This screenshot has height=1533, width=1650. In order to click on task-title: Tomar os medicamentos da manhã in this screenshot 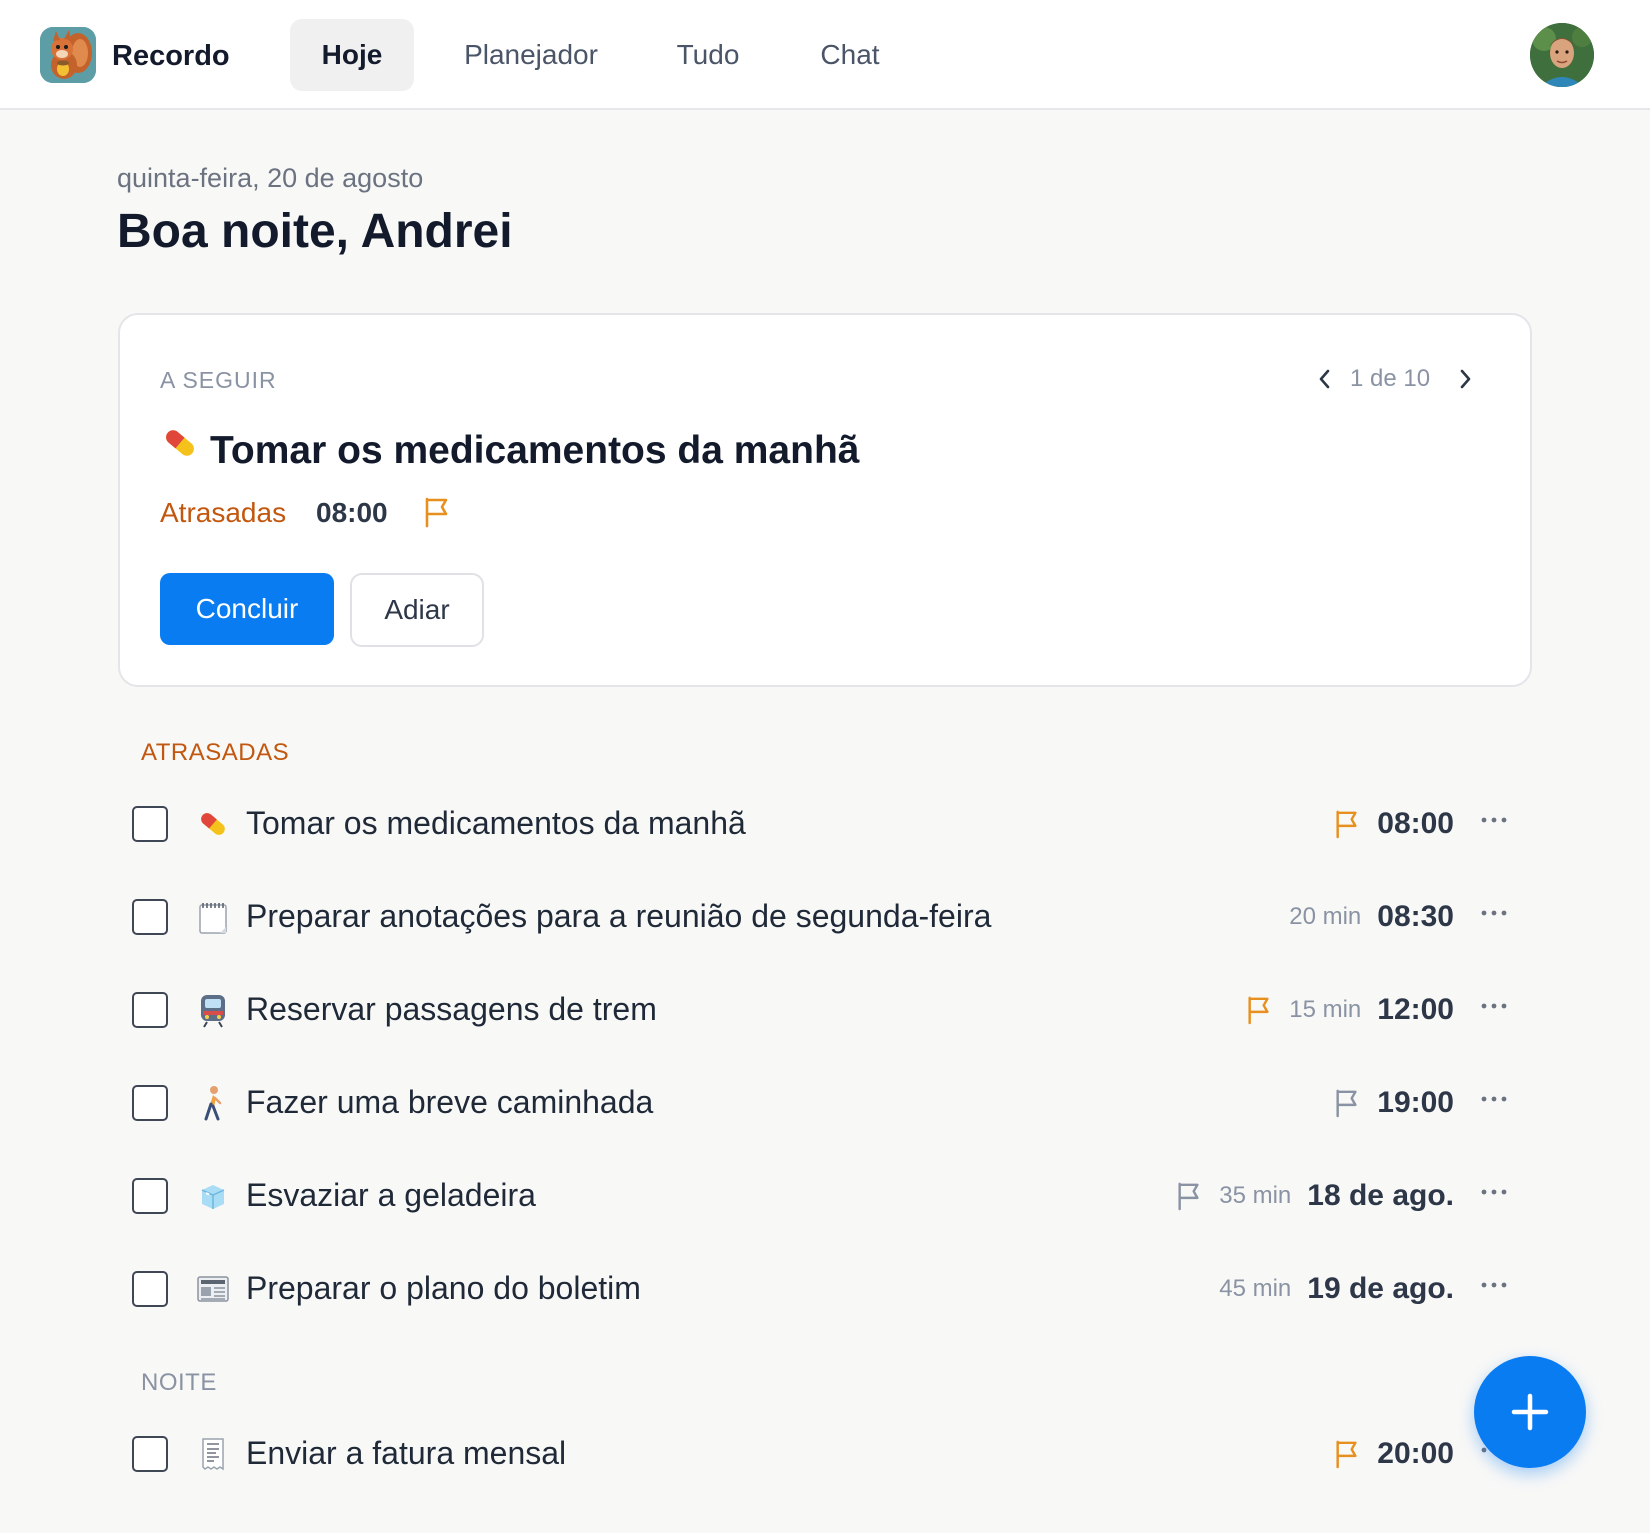, I will do `click(496, 823)`.